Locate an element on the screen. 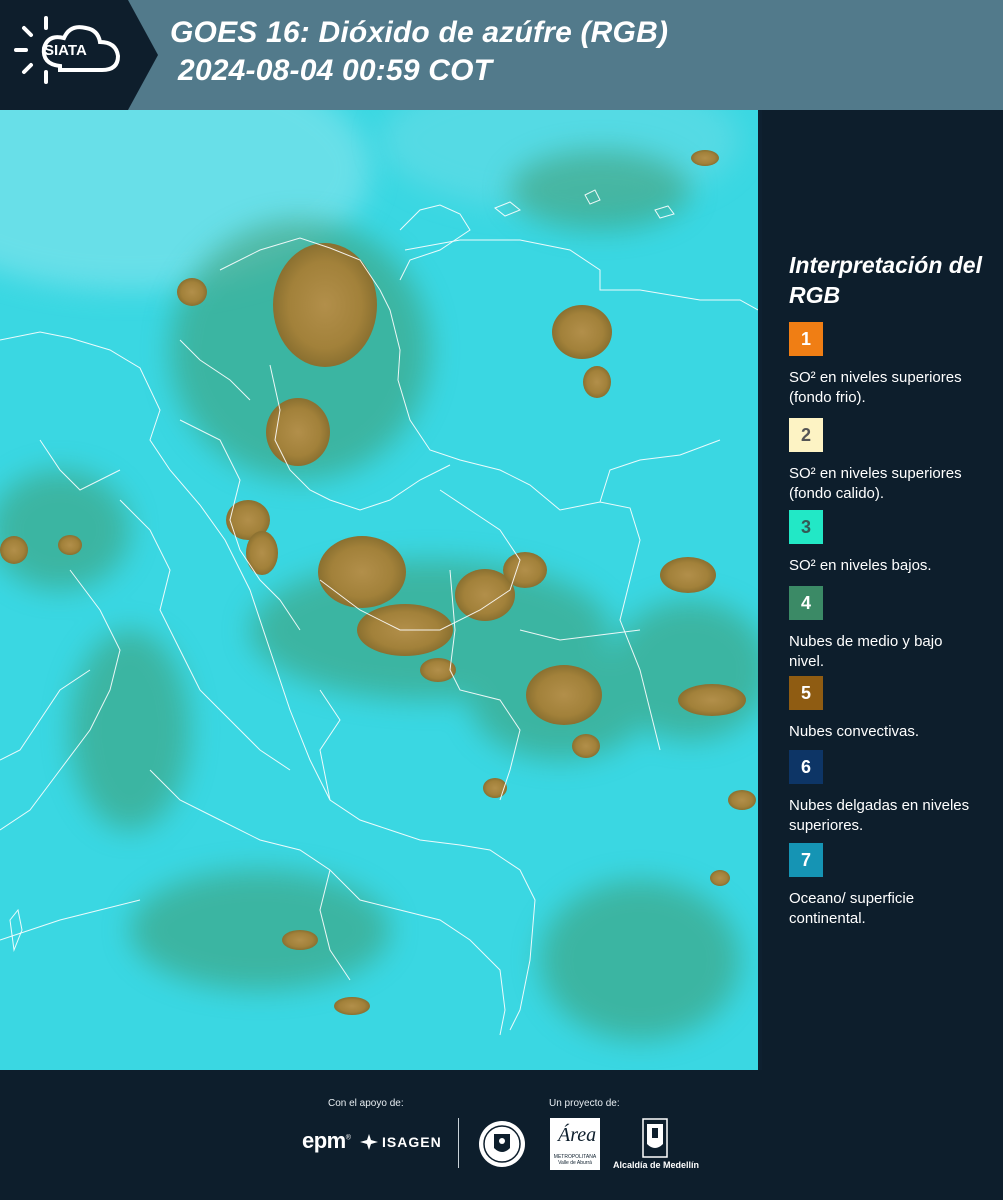 The image size is (1003, 1200). epm-logo: epm® is located at coordinates (326, 1140).